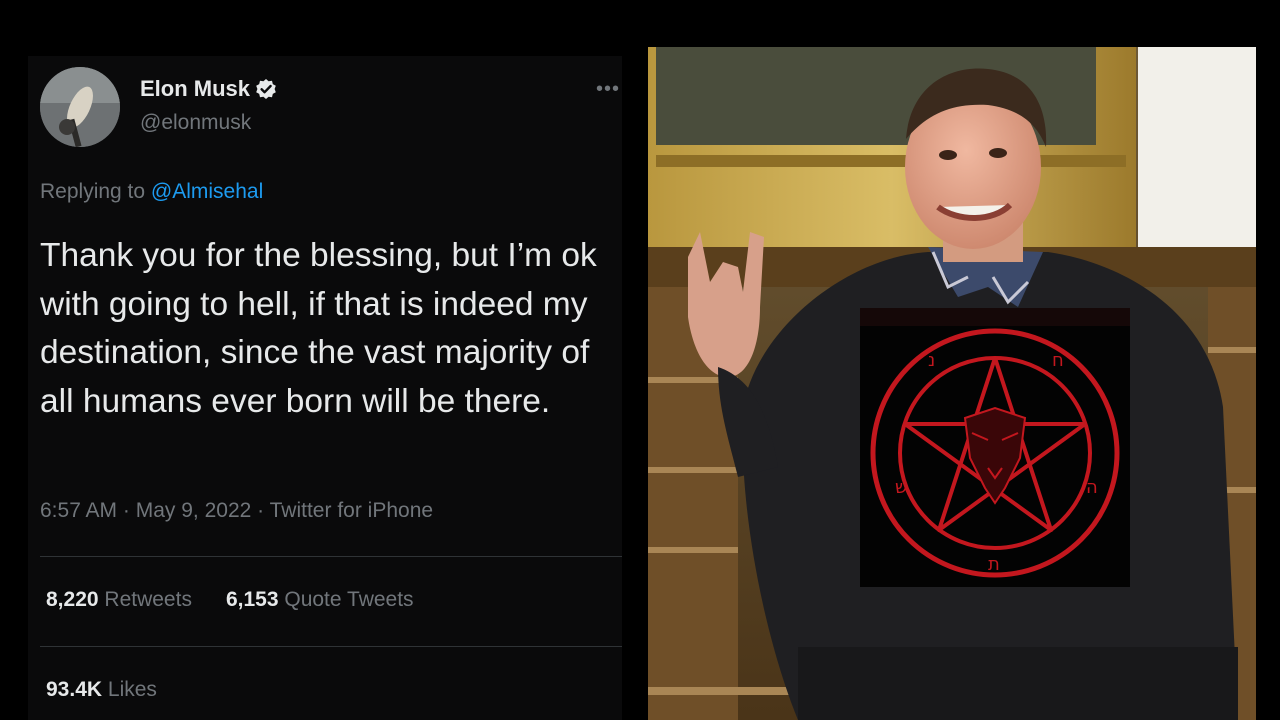 This screenshot has width=1280, height=720. What do you see at coordinates (72, 599) in the screenshot?
I see `retweets-count: 8,220` at bounding box center [72, 599].